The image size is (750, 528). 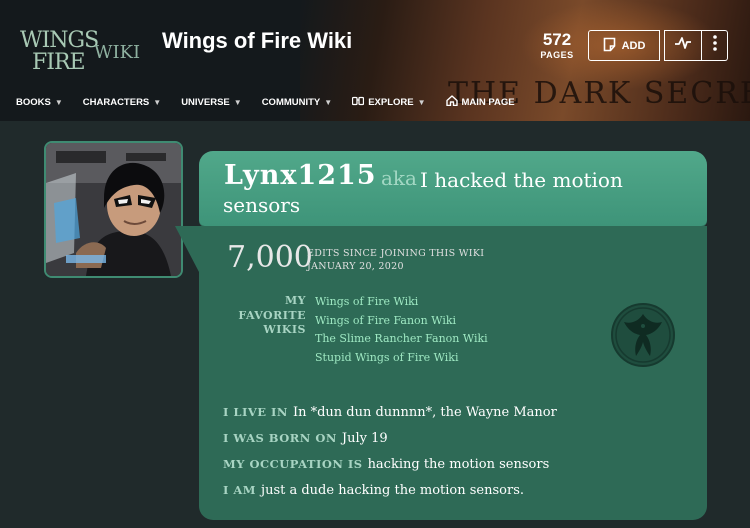 What do you see at coordinates (257, 41) in the screenshot?
I see `site-title: Wings of Fire Wiki` at bounding box center [257, 41].